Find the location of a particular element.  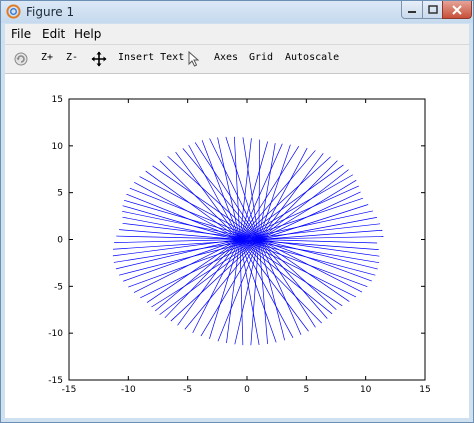

minimize-button is located at coordinates (412, 10).